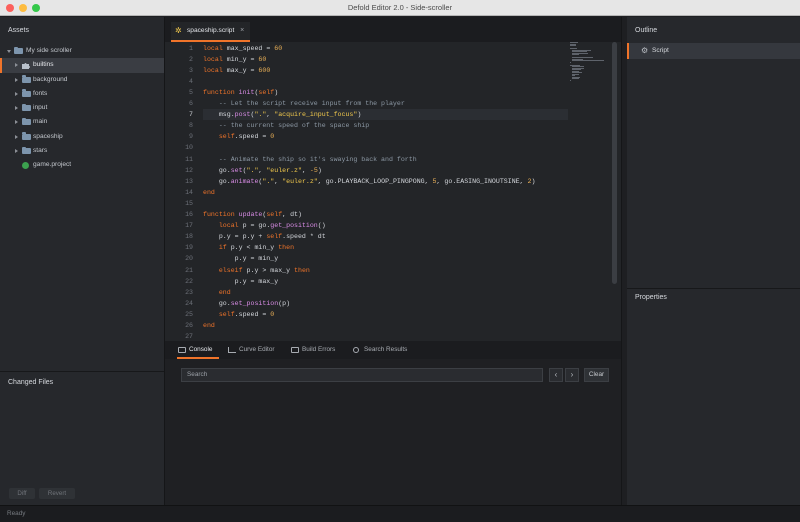 This screenshot has height=522, width=800. I want to click on line-number: 22, so click(189, 281).